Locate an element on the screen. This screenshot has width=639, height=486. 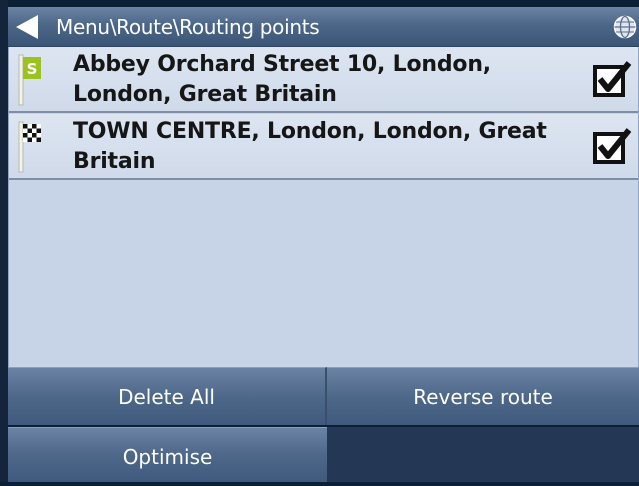
window-edge is located at coordinates (4, 241).